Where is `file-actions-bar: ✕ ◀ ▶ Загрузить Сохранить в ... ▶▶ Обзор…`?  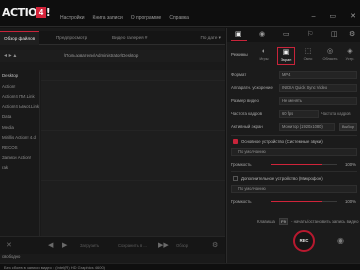 file-actions-bar: ✕ ◀ ▶ Загрузить Сохранить в ... ▶▶ Обзор… is located at coordinates (112, 245).